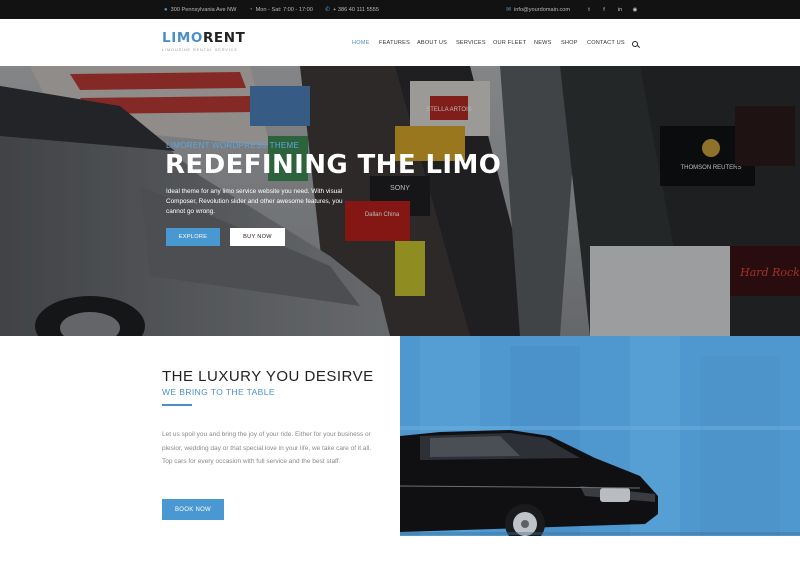  I want to click on title-divider, so click(177, 405).